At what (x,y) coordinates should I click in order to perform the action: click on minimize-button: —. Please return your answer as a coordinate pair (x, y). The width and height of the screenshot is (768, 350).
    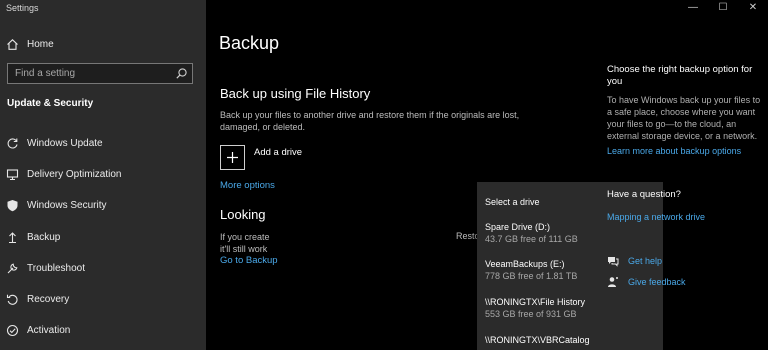
    Looking at the image, I should click on (693, 7).